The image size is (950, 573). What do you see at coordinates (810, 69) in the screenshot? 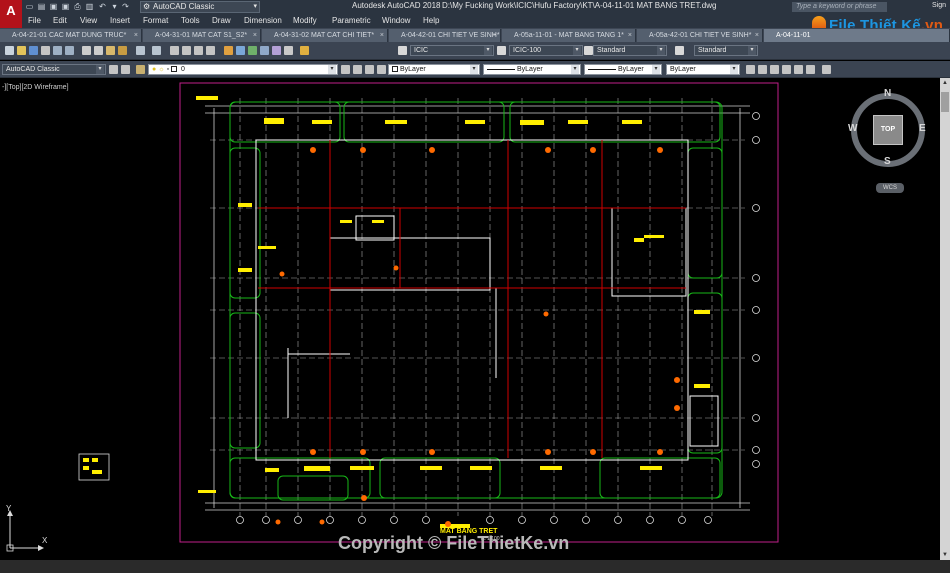
I see `text-tool-icon` at bounding box center [810, 69].